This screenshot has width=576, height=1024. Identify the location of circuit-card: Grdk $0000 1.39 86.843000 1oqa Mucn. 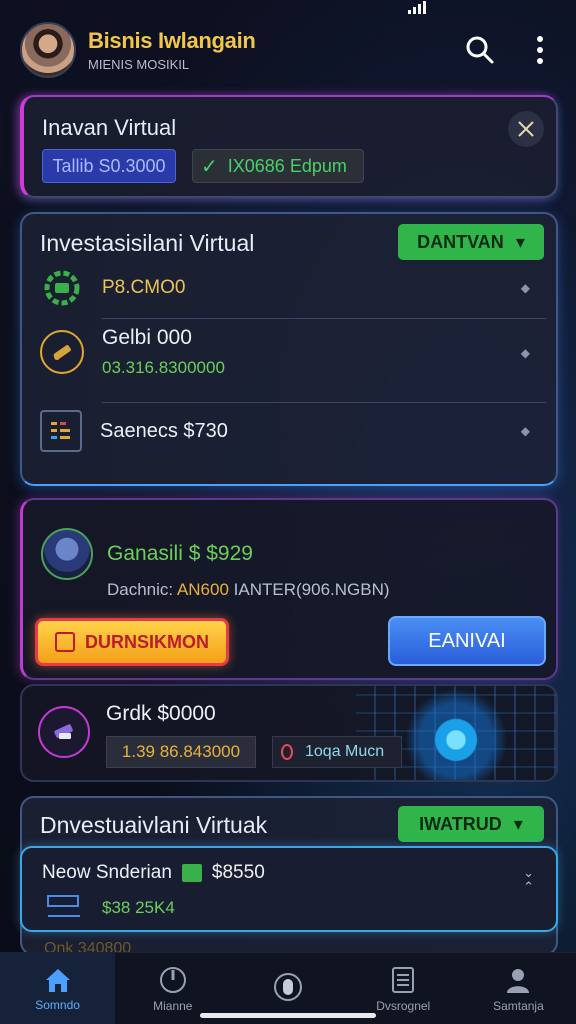
(289, 733).